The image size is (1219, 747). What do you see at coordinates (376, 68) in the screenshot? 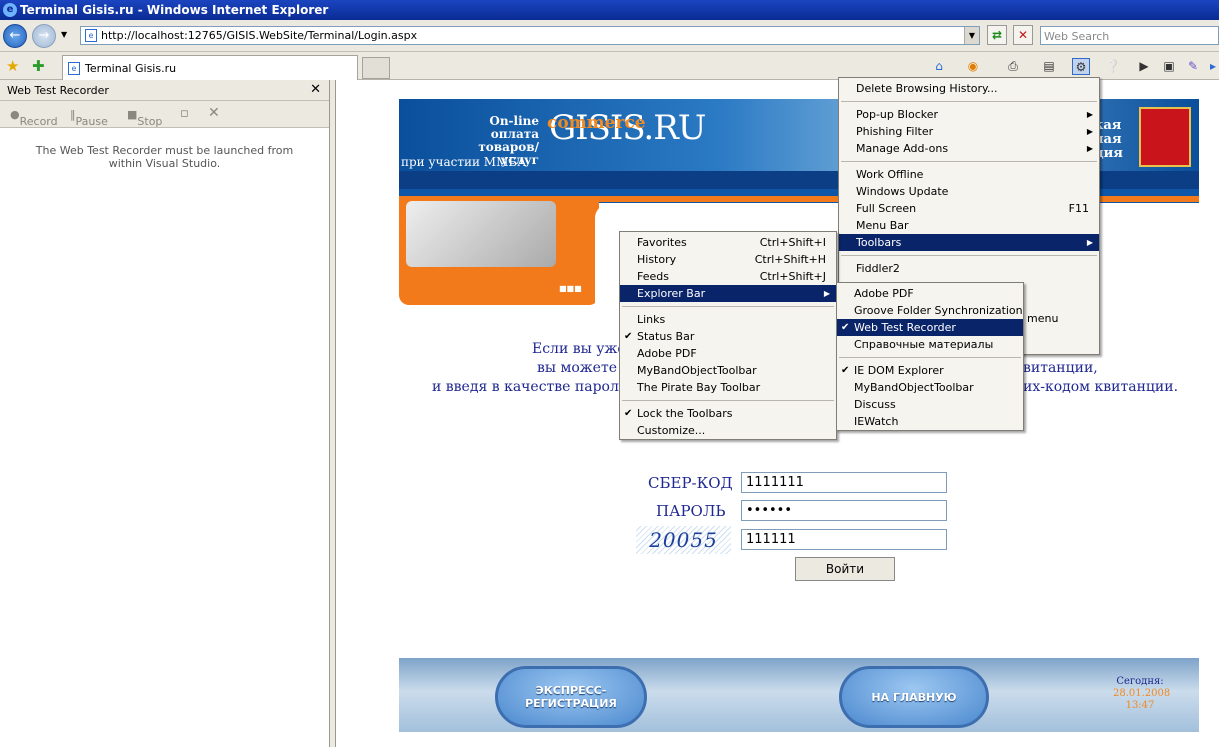
I see `new-tab-button` at bounding box center [376, 68].